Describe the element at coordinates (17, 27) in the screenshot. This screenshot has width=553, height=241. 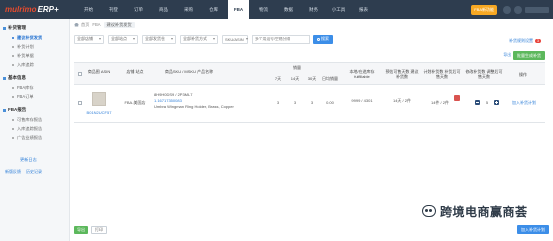
I see `sidebar-group-label: 补货管理` at that location.